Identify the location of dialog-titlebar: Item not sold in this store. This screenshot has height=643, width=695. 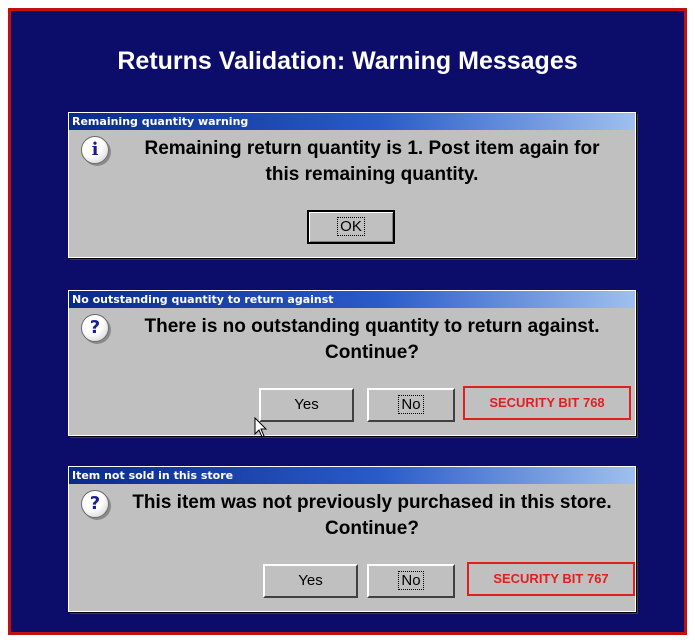
(352, 475).